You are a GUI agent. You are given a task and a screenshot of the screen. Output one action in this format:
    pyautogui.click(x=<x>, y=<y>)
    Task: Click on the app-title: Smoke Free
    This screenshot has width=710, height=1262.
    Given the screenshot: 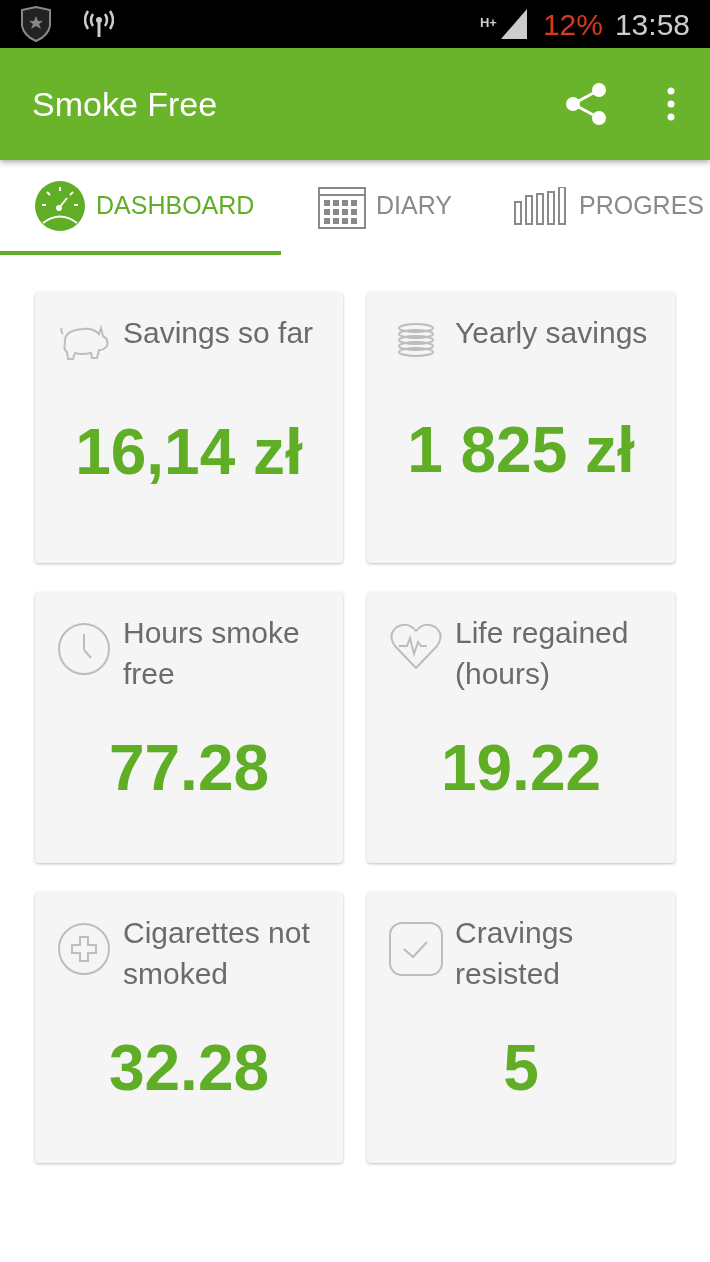 What is the action you would take?
    pyautogui.click(x=125, y=104)
    